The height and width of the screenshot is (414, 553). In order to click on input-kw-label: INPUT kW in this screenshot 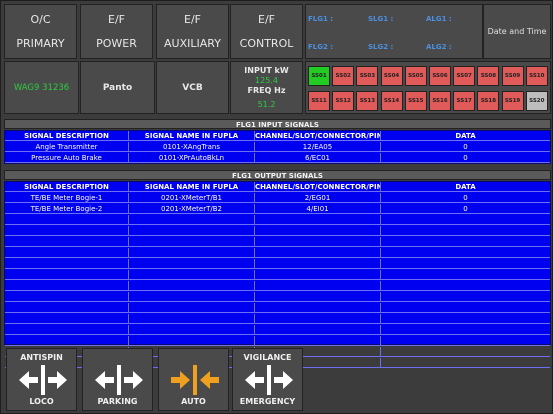, I will do `click(266, 70)`.